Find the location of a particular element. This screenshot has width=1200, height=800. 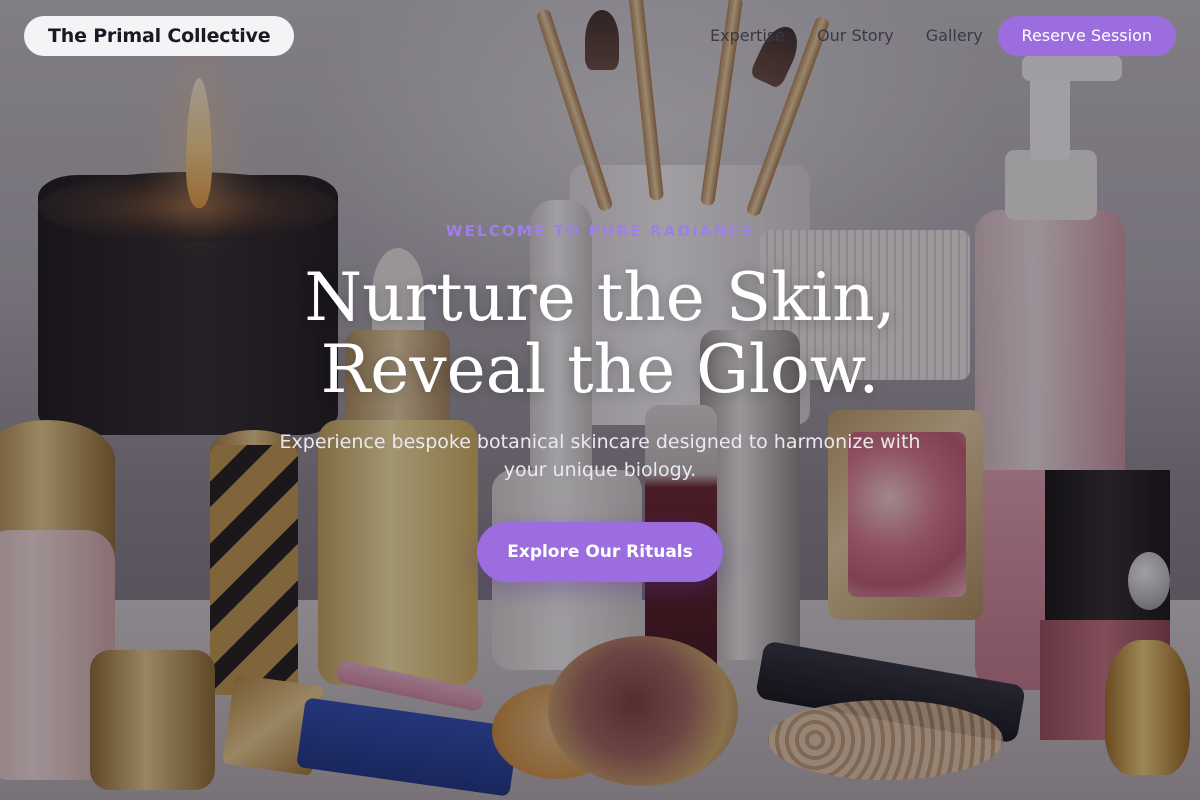

hero-headline-line-1: Nurture the Skin, is located at coordinates (600, 297).